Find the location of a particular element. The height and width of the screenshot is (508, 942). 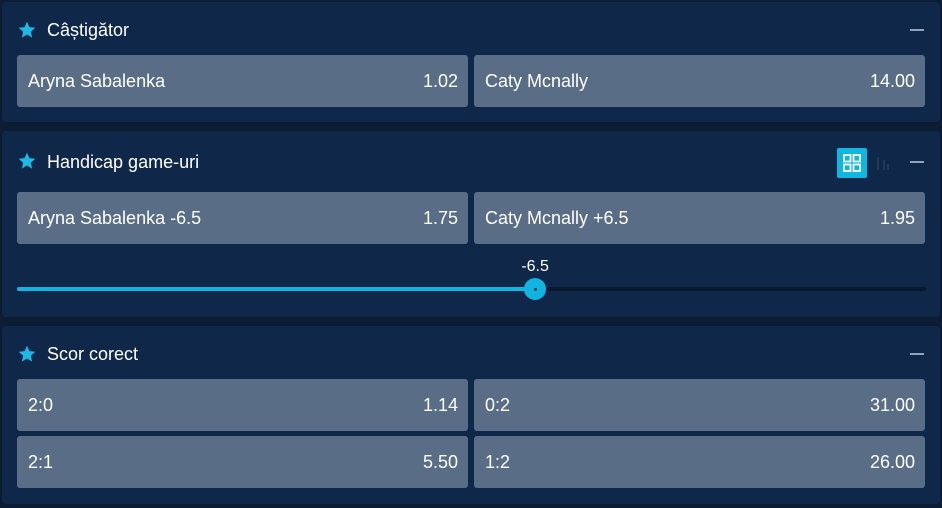

odd-value: 1.02 is located at coordinates (440, 81).